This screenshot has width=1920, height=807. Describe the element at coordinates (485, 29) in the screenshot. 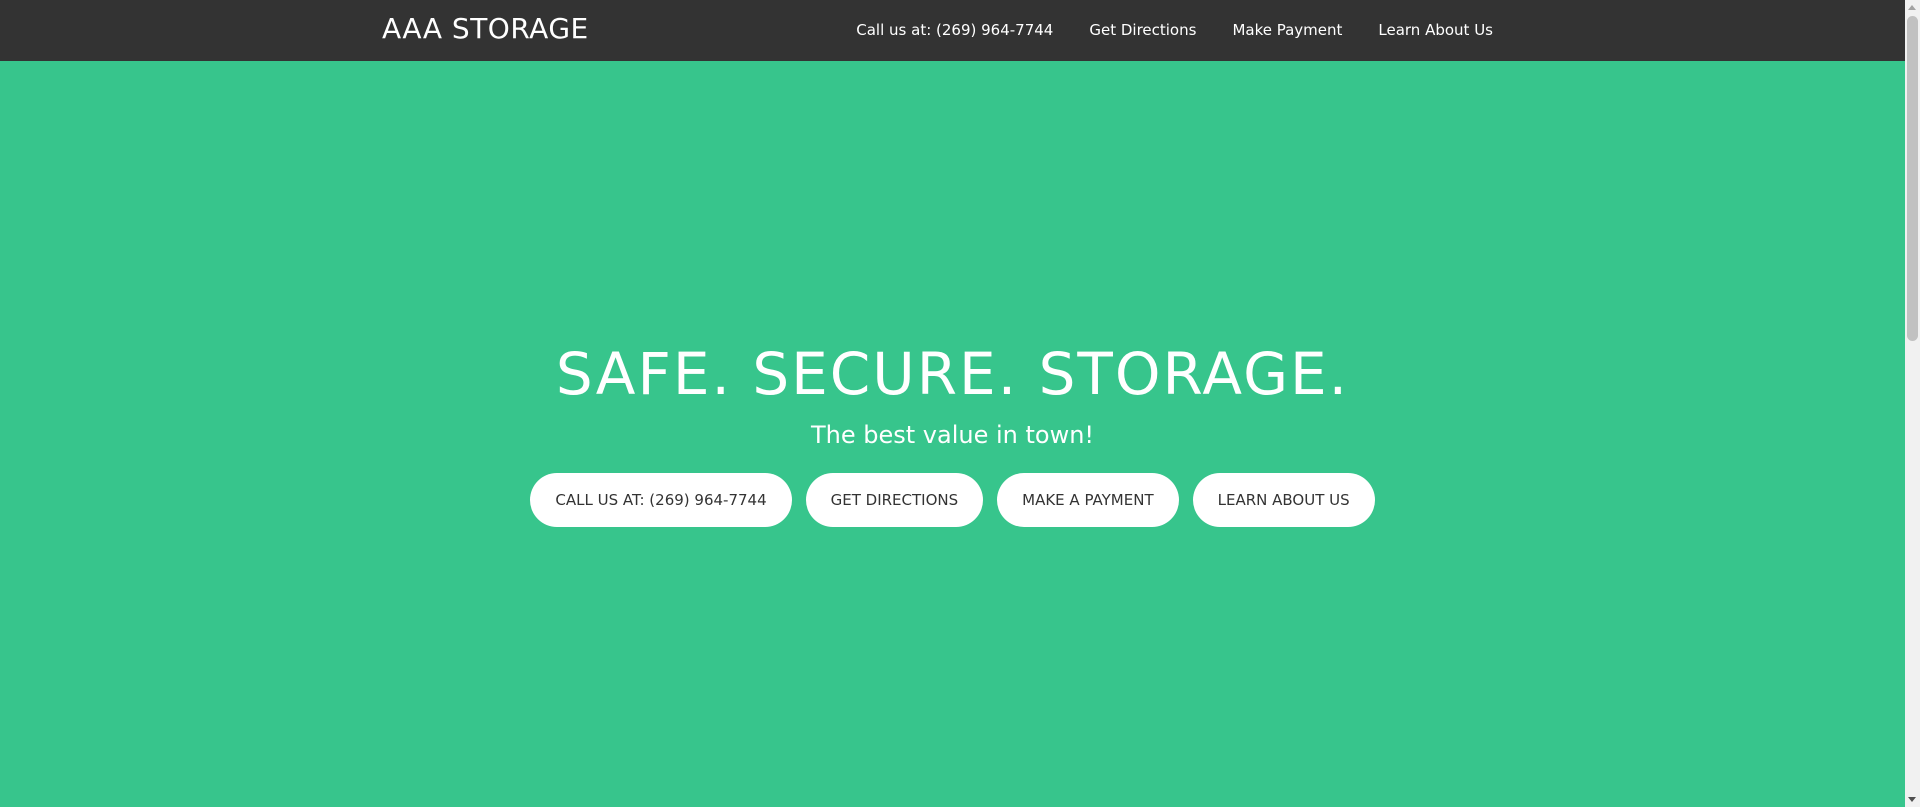

I see `brand-logo-link: AAA STORAGE` at that location.